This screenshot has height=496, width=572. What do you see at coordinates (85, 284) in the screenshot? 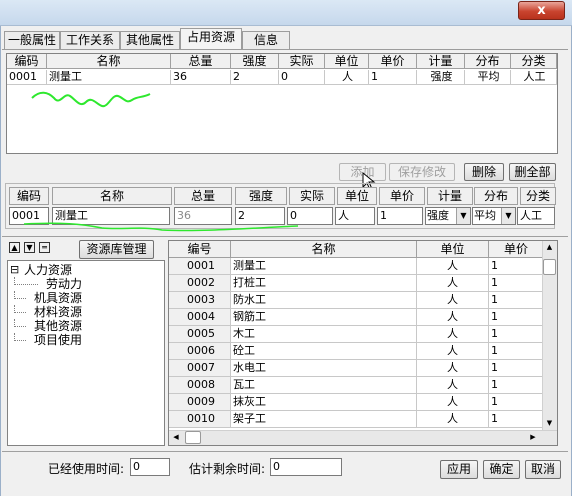
I see `tree-item: 劳动力` at bounding box center [85, 284].